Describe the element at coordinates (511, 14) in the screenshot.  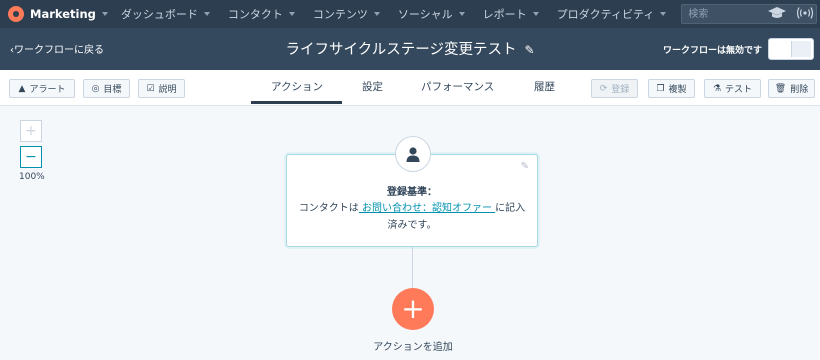
I see `nav-item-reports: レポート` at that location.